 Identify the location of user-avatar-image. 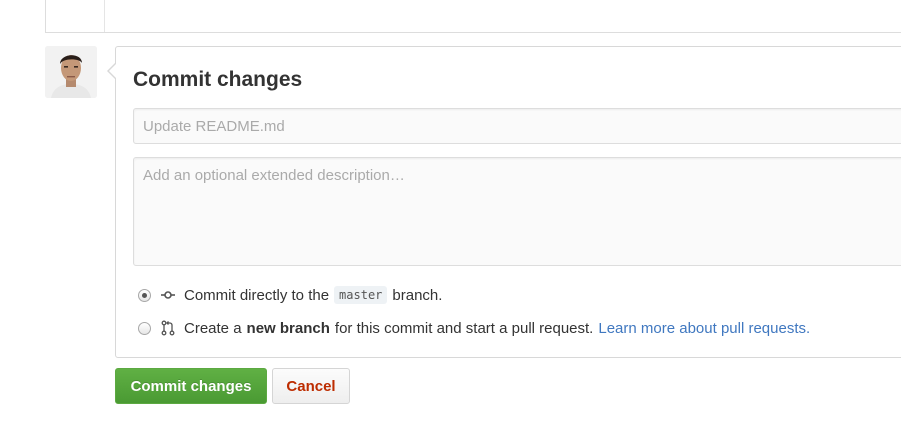
(71, 72).